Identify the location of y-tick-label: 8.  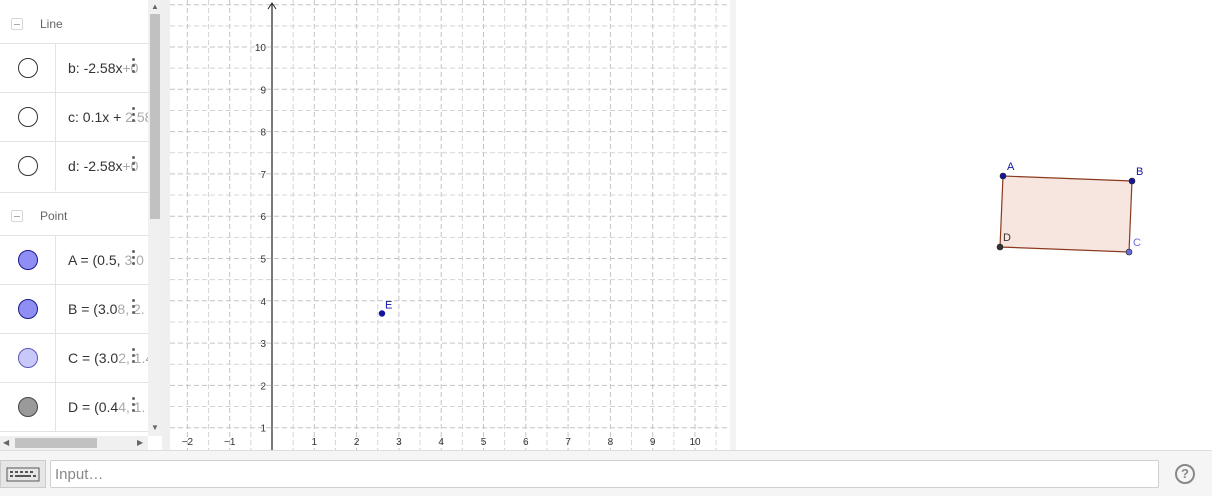
(263, 133).